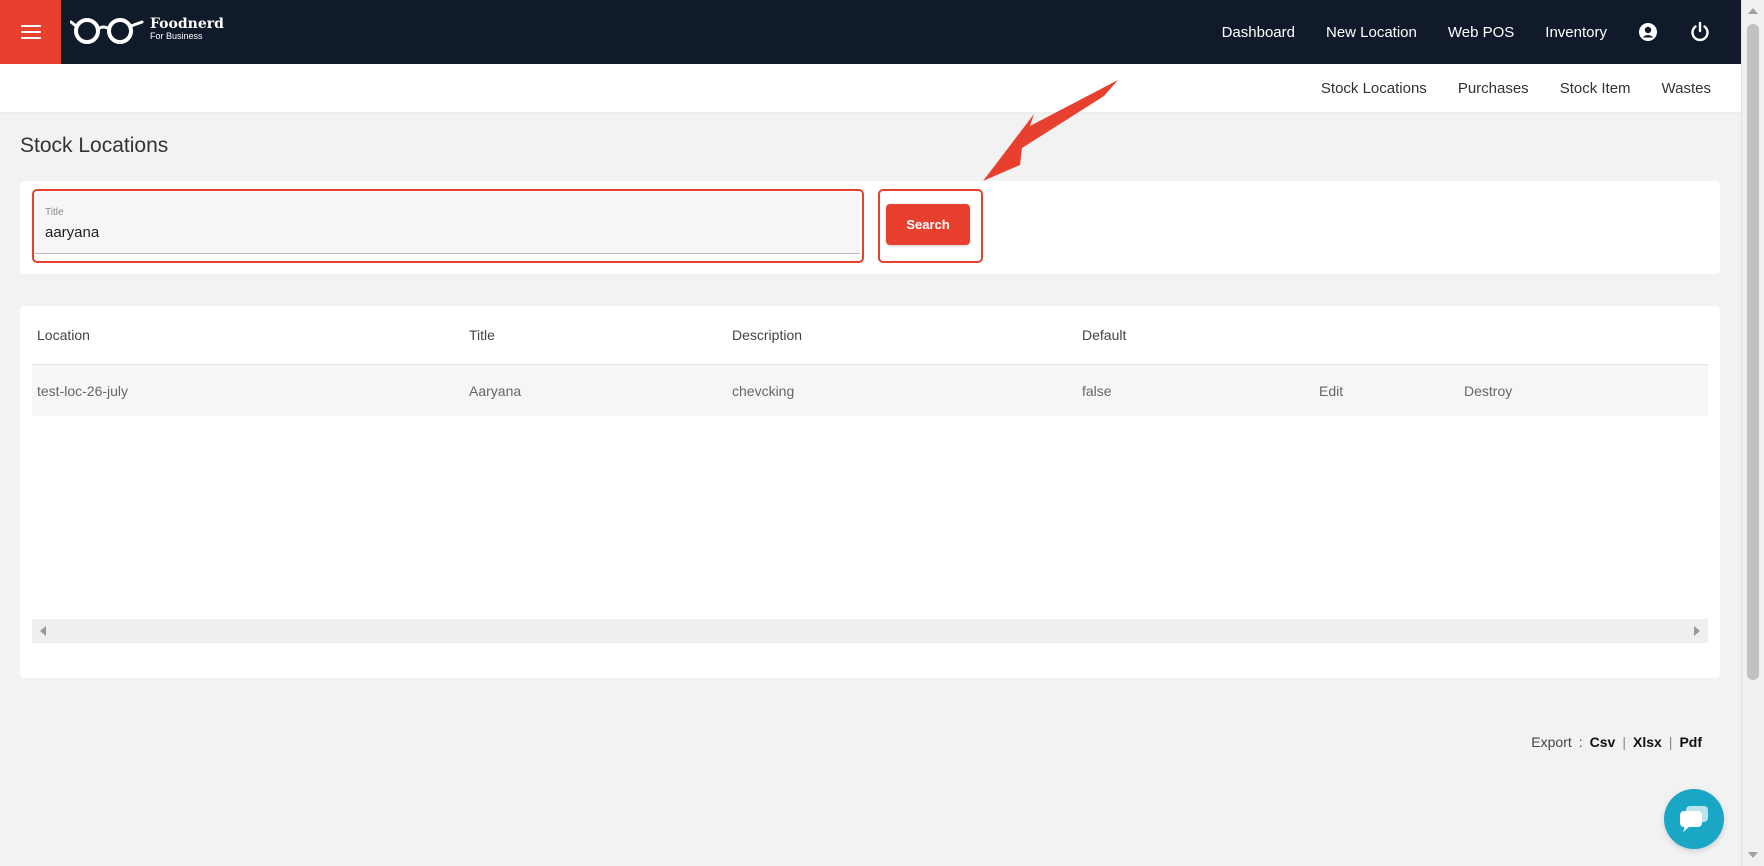 The image size is (1764, 866). What do you see at coordinates (1551, 742) in the screenshot?
I see `export-label: Export` at bounding box center [1551, 742].